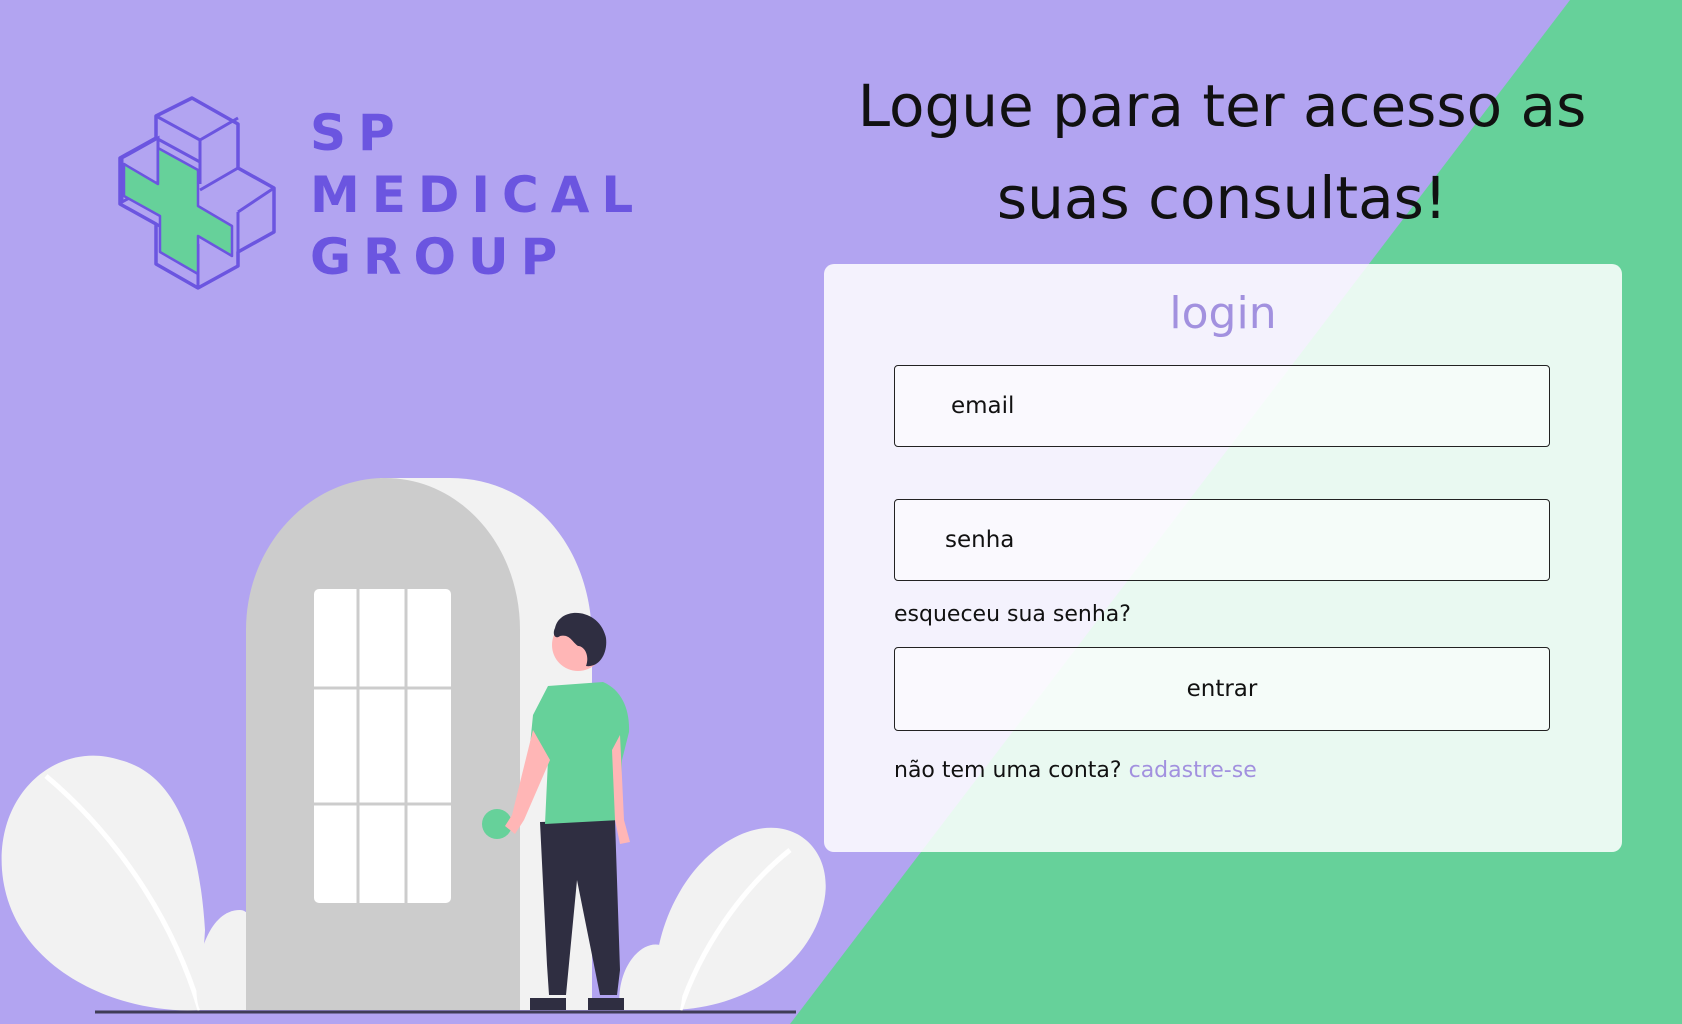 This screenshot has height=1024, width=1682. I want to click on no-account-text: não tem uma conta?, so click(1011, 770).